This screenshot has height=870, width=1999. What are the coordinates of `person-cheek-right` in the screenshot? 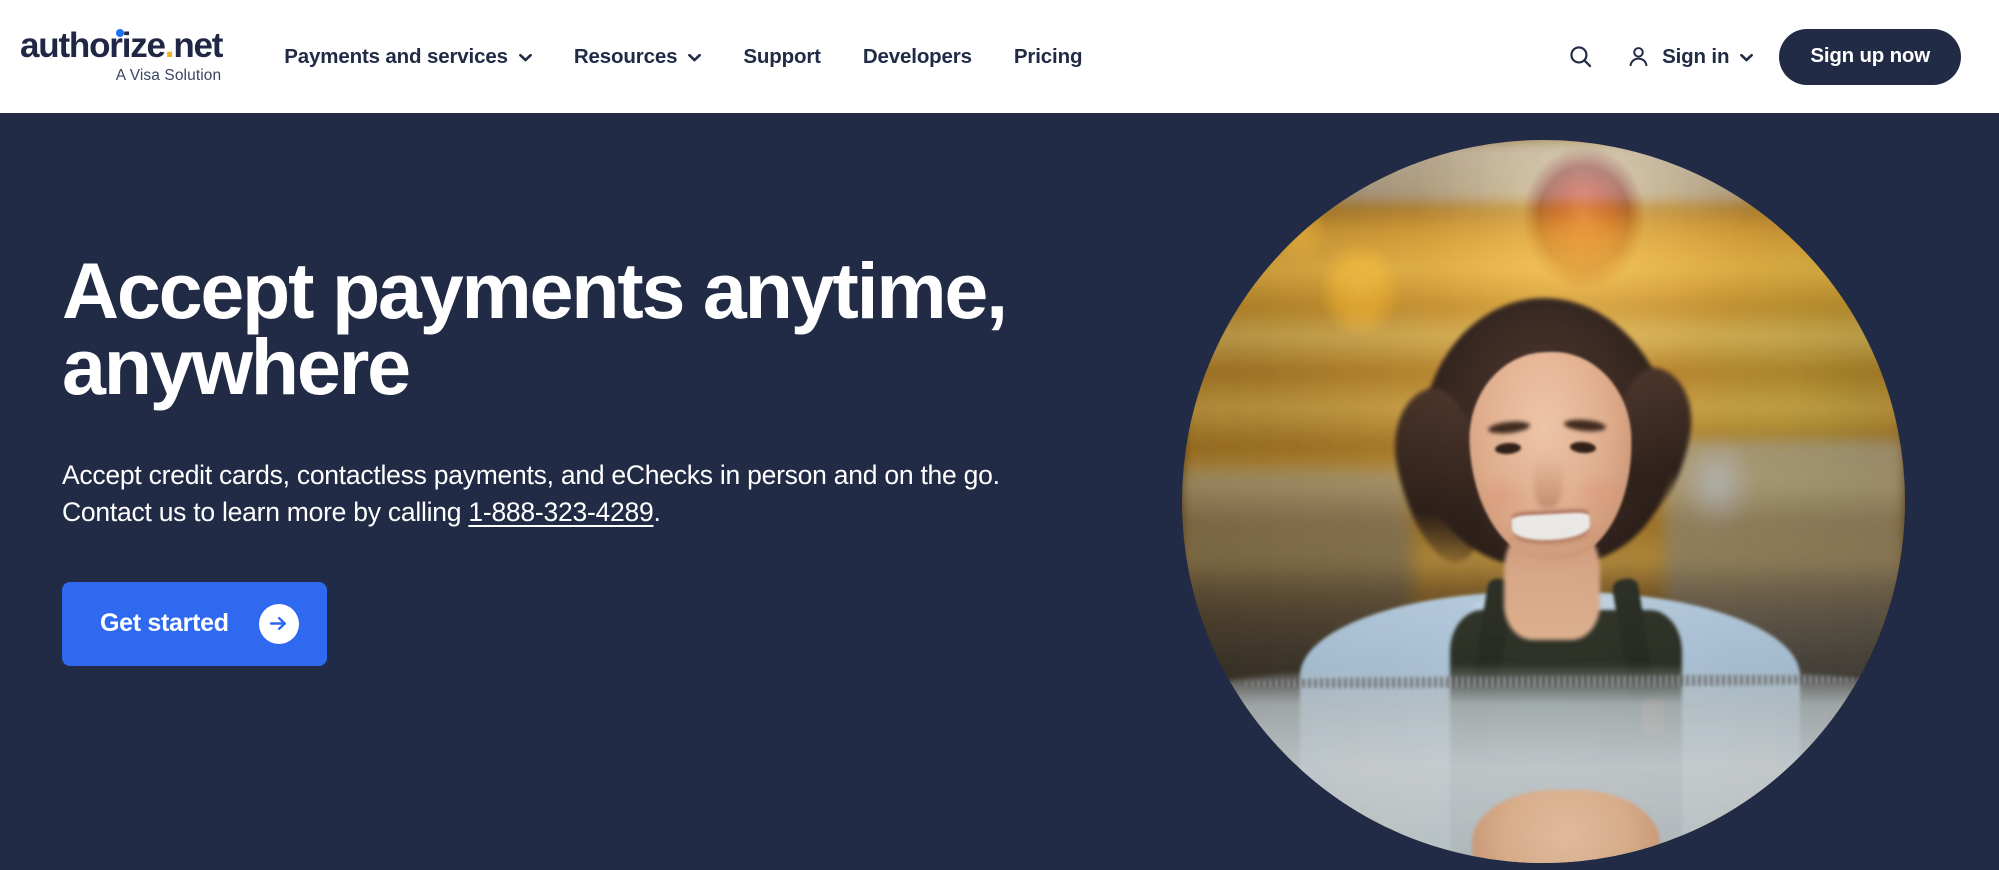 It's located at (1600, 495).